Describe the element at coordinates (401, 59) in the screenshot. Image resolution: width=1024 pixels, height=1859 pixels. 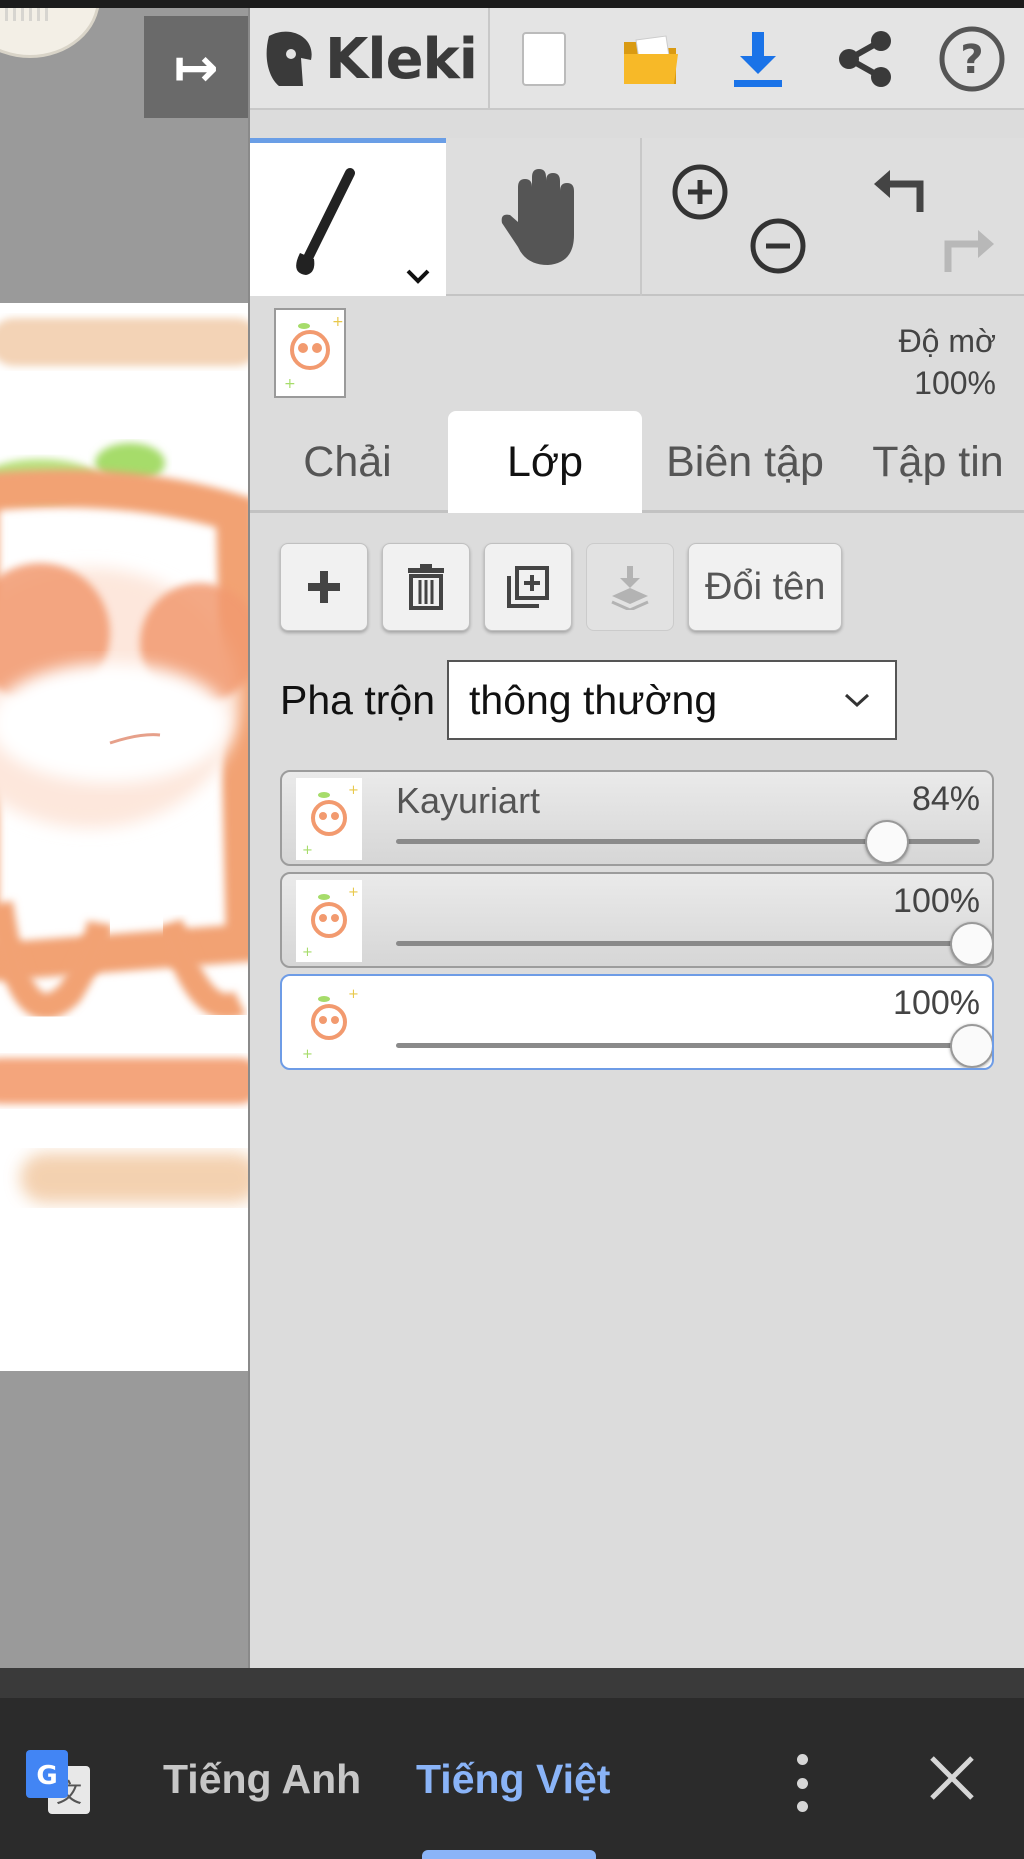
I see `app-name: Kleki` at that location.